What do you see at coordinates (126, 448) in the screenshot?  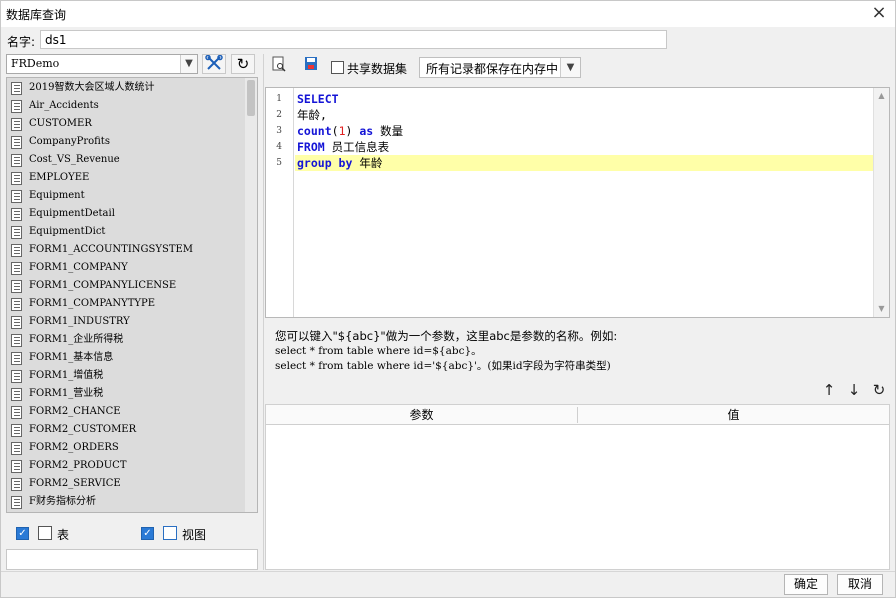 I see `table-list-item: FORM2_ORDERS` at bounding box center [126, 448].